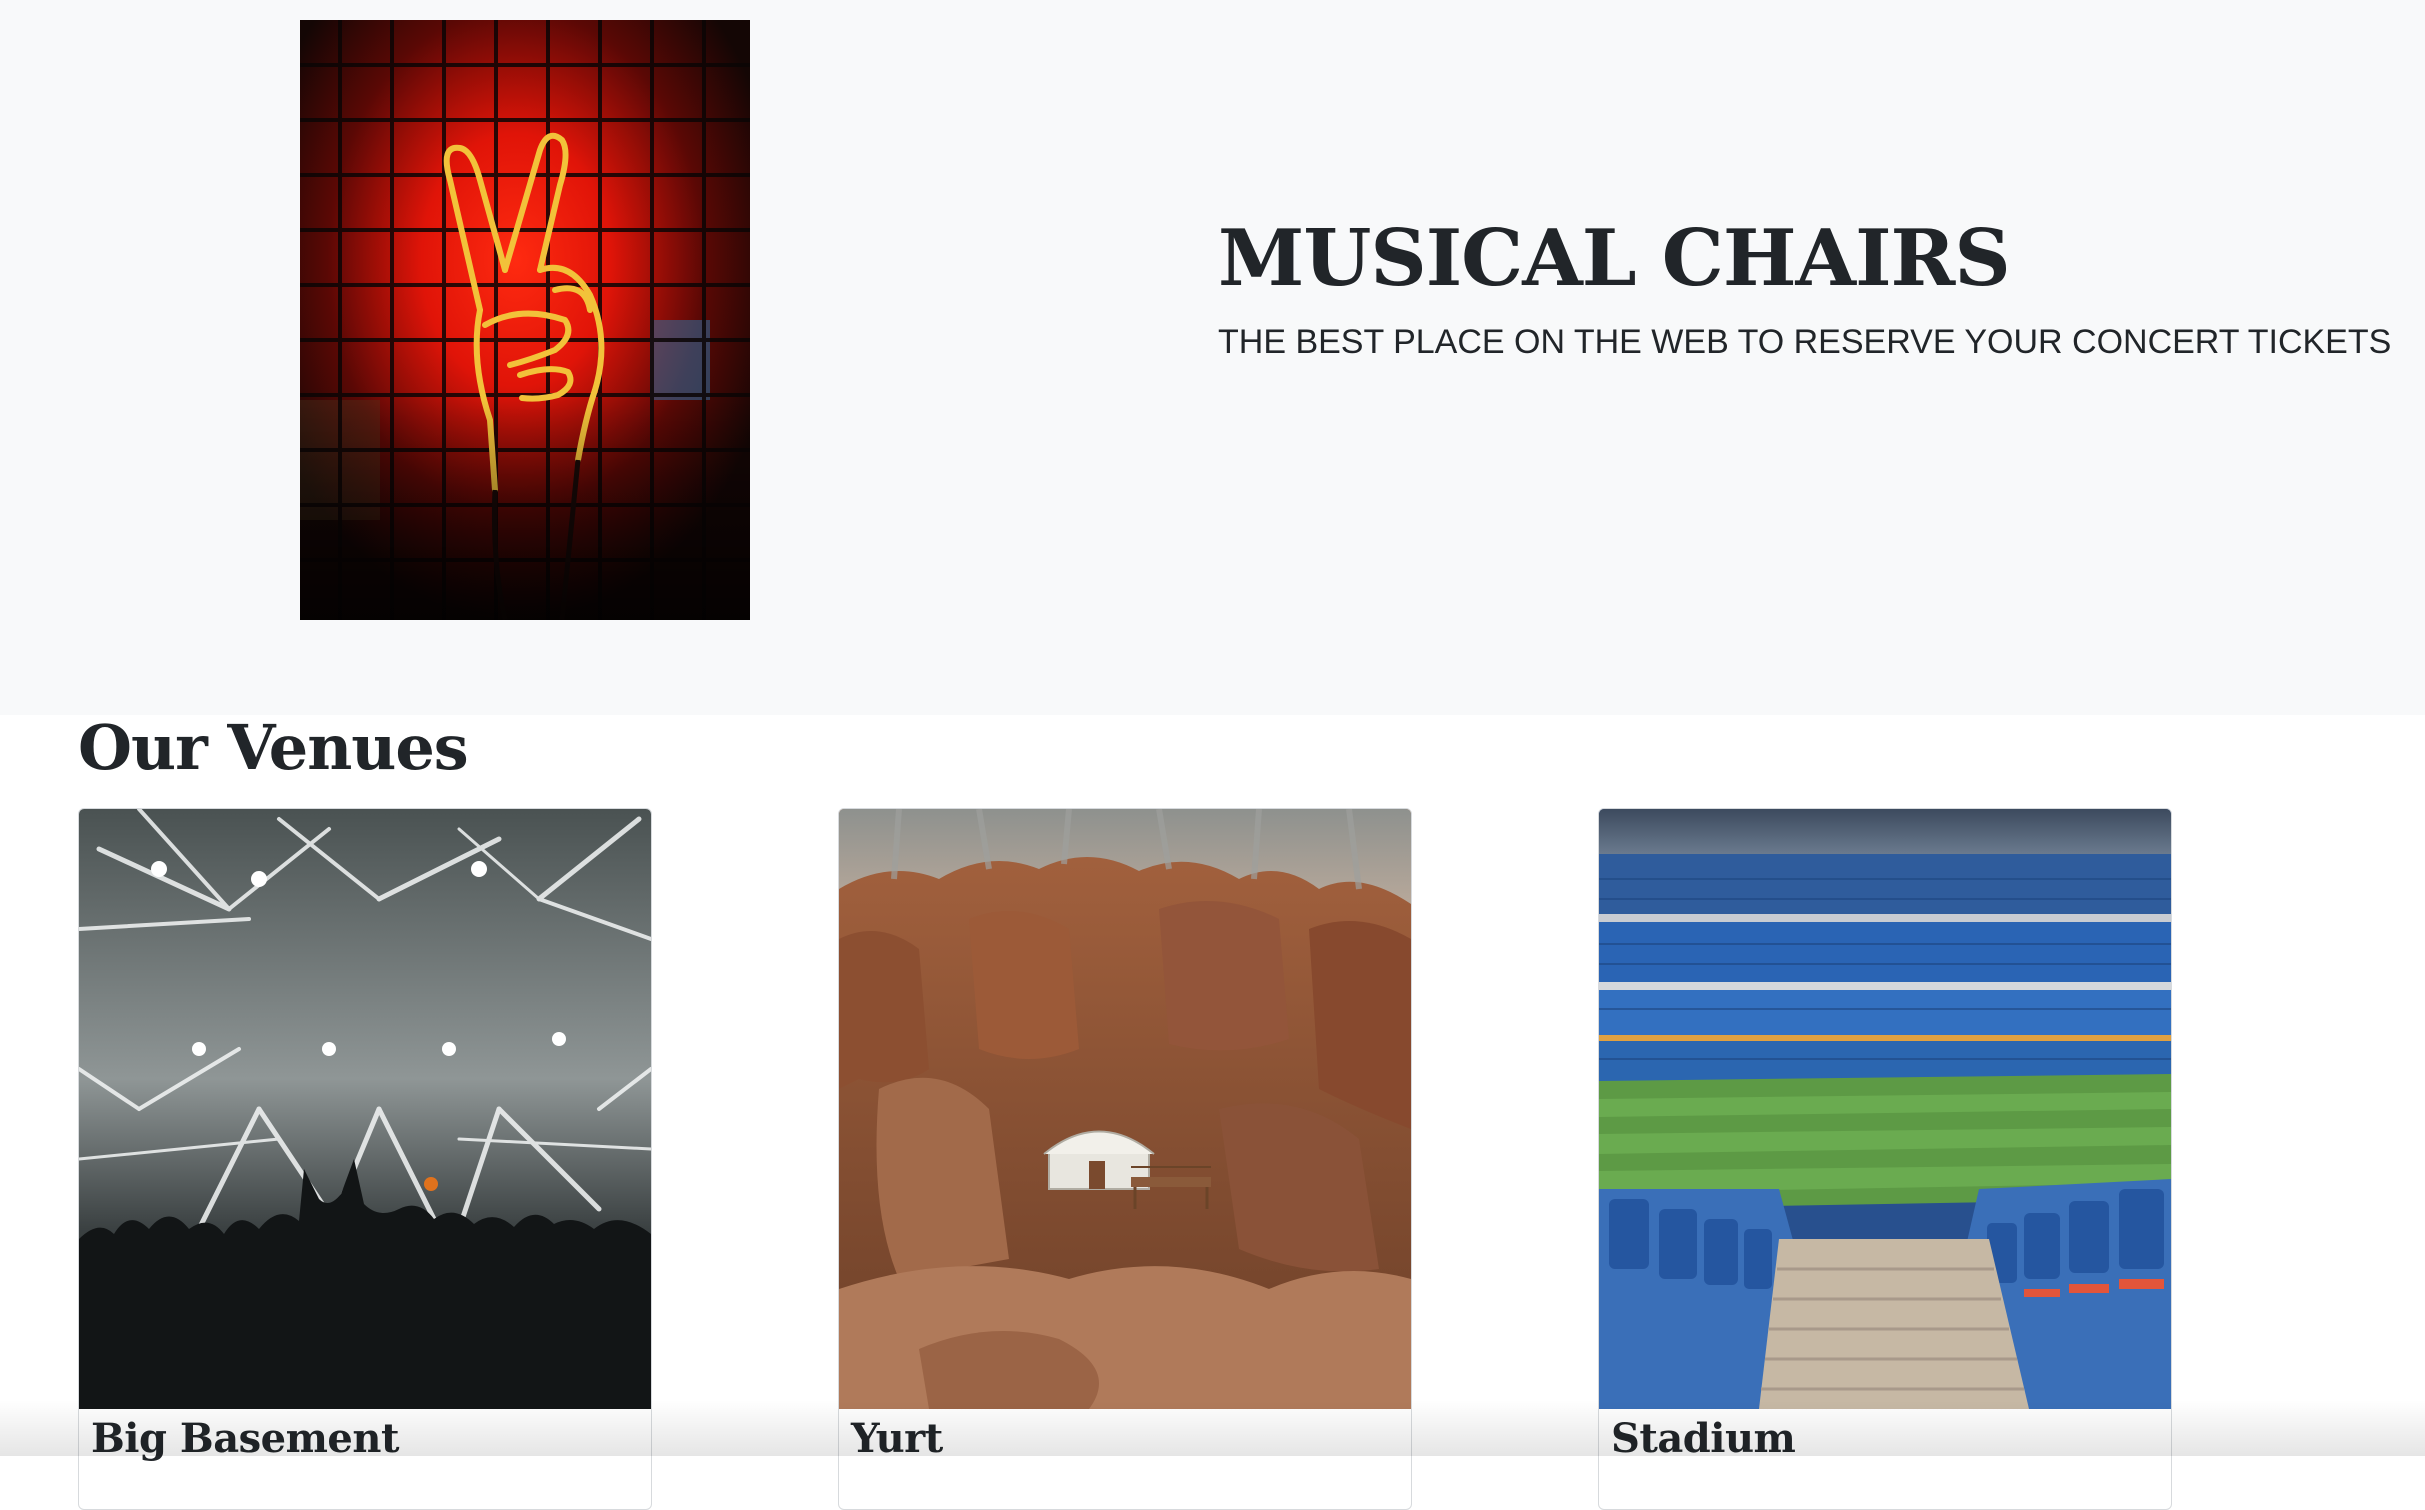  Describe the element at coordinates (1885, 1109) in the screenshot. I see `venue-photo-stadium` at that location.